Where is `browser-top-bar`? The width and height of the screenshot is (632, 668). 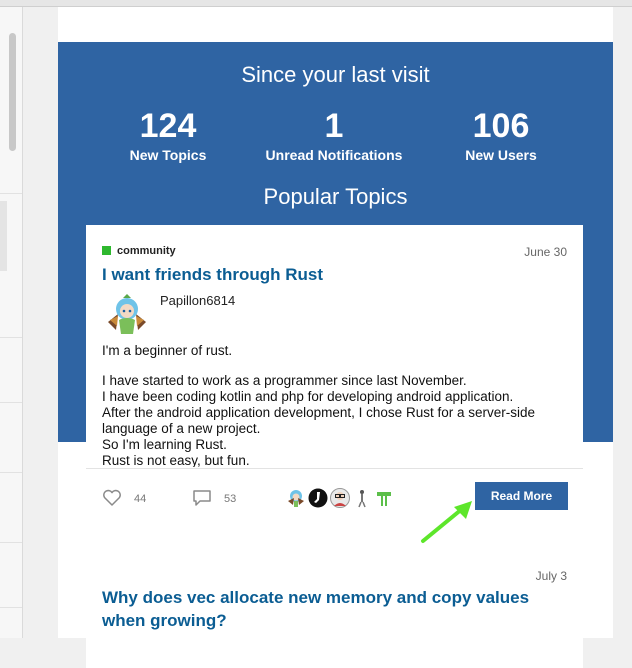
browser-top-bar is located at coordinates (316, 3).